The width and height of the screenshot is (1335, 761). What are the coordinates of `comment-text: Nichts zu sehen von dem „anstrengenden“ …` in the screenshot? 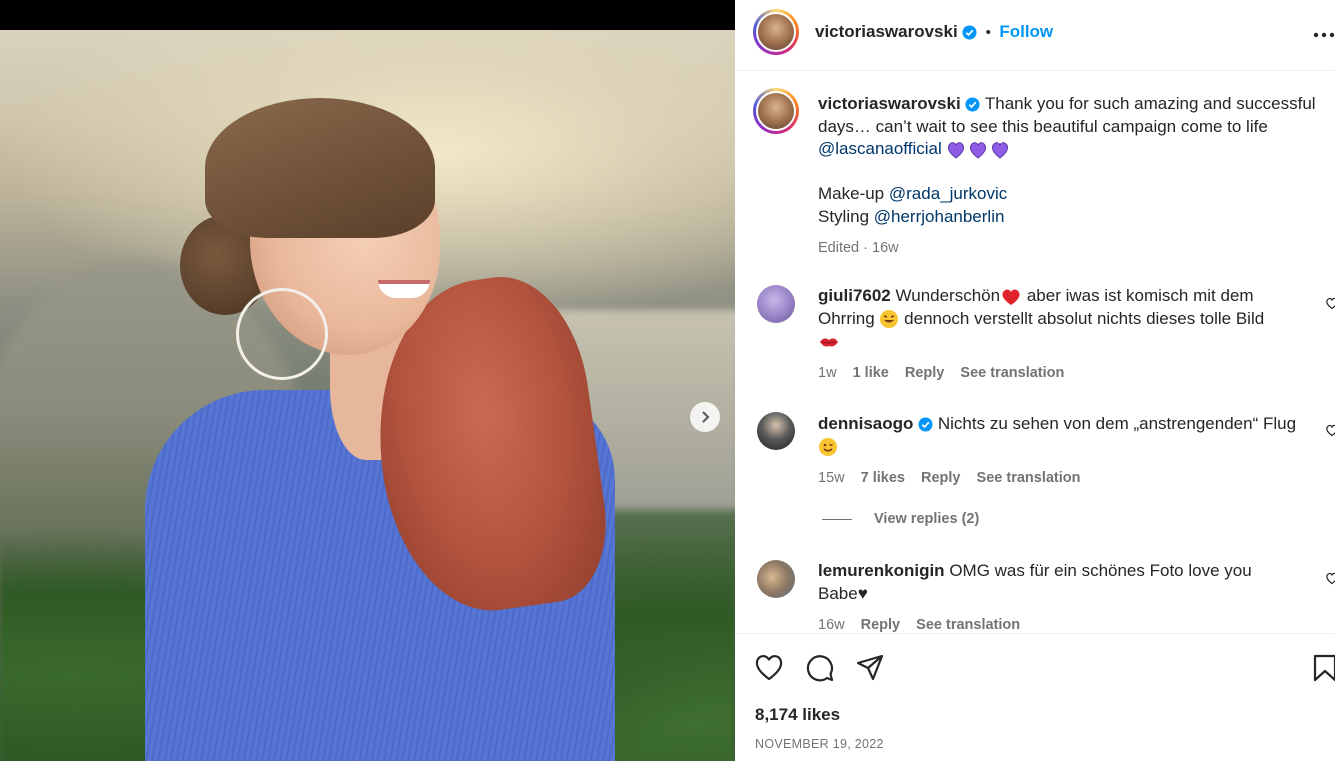 It's located at (1117, 423).